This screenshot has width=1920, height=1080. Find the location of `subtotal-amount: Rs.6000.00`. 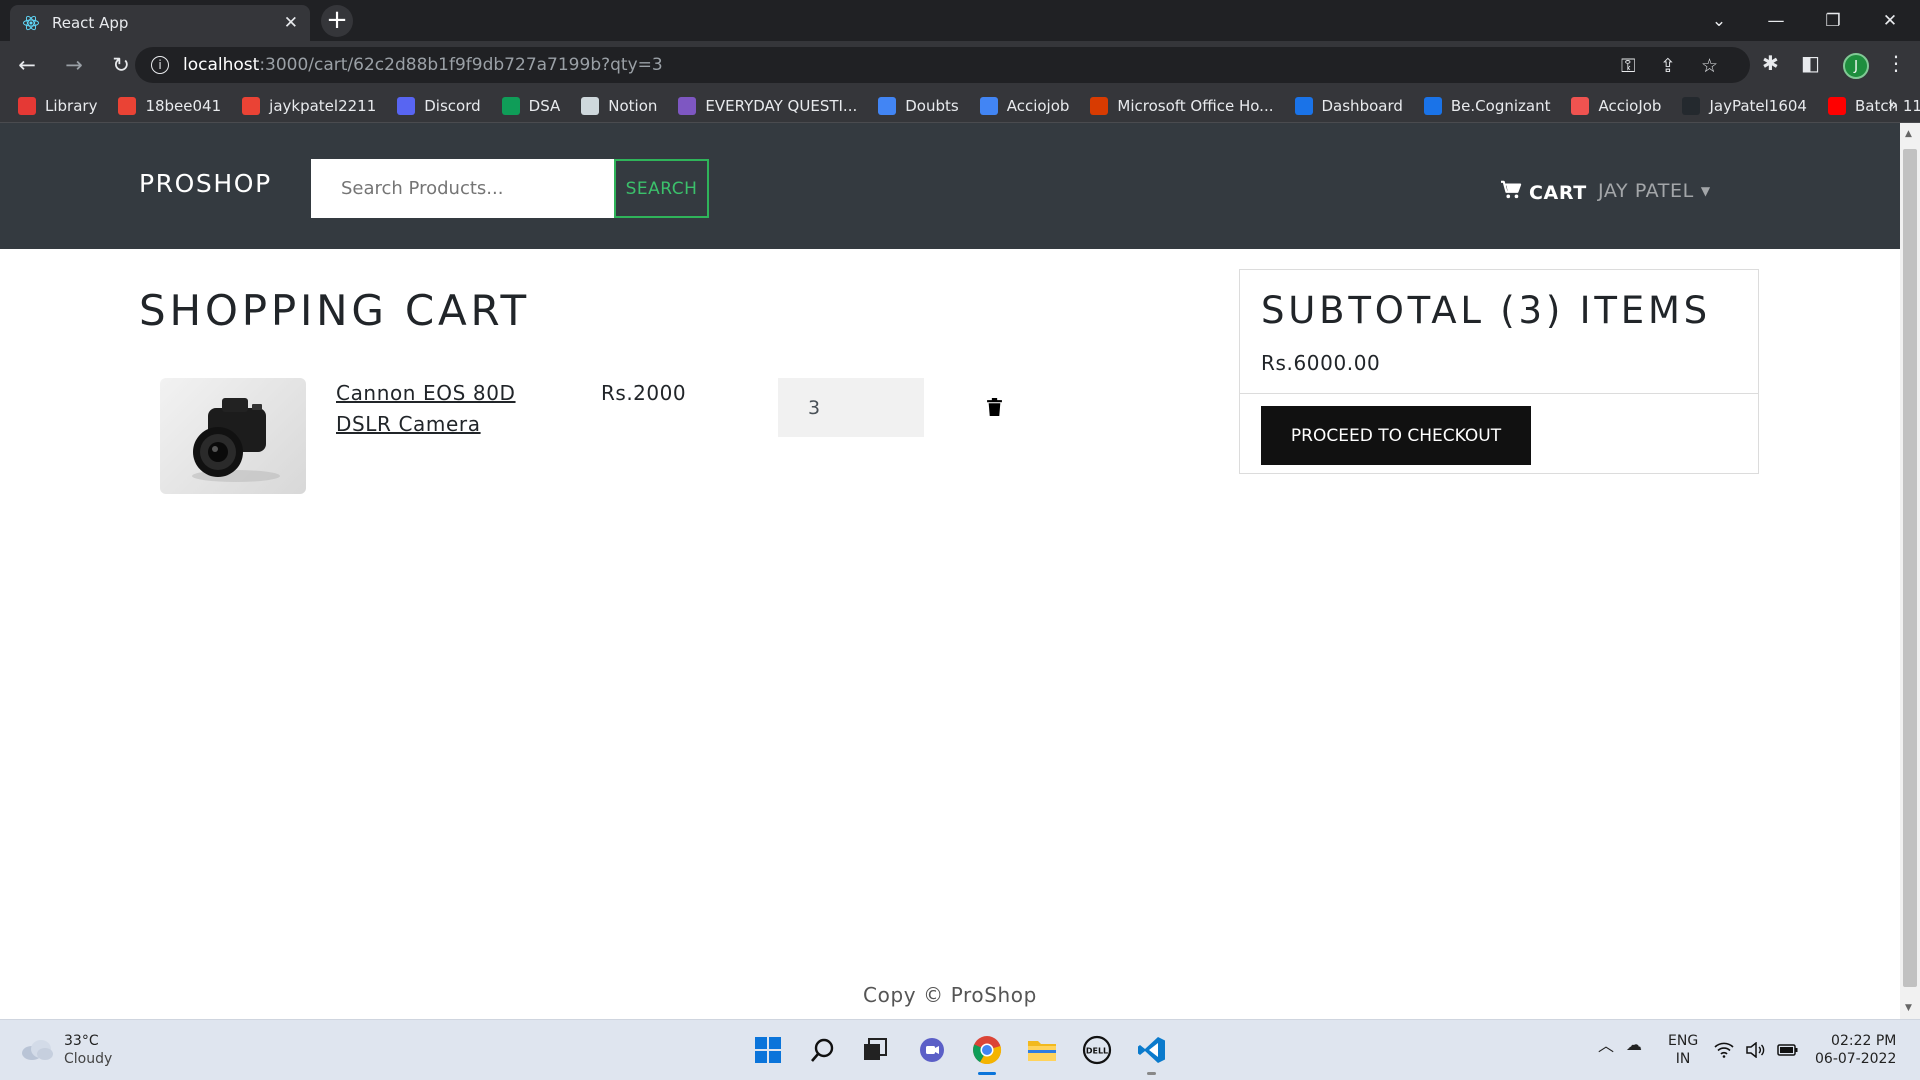

subtotal-amount: Rs.6000.00 is located at coordinates (1321, 363).